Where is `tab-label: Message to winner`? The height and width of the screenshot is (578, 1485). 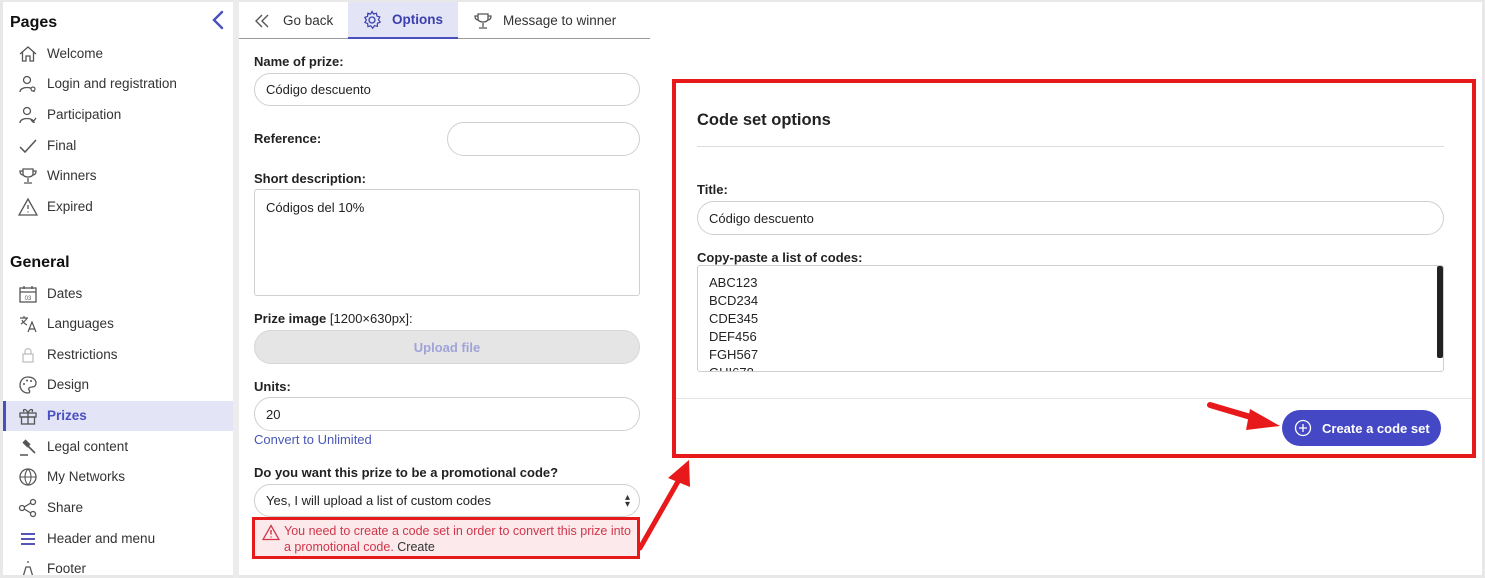
tab-label: Message to winner is located at coordinates (560, 20).